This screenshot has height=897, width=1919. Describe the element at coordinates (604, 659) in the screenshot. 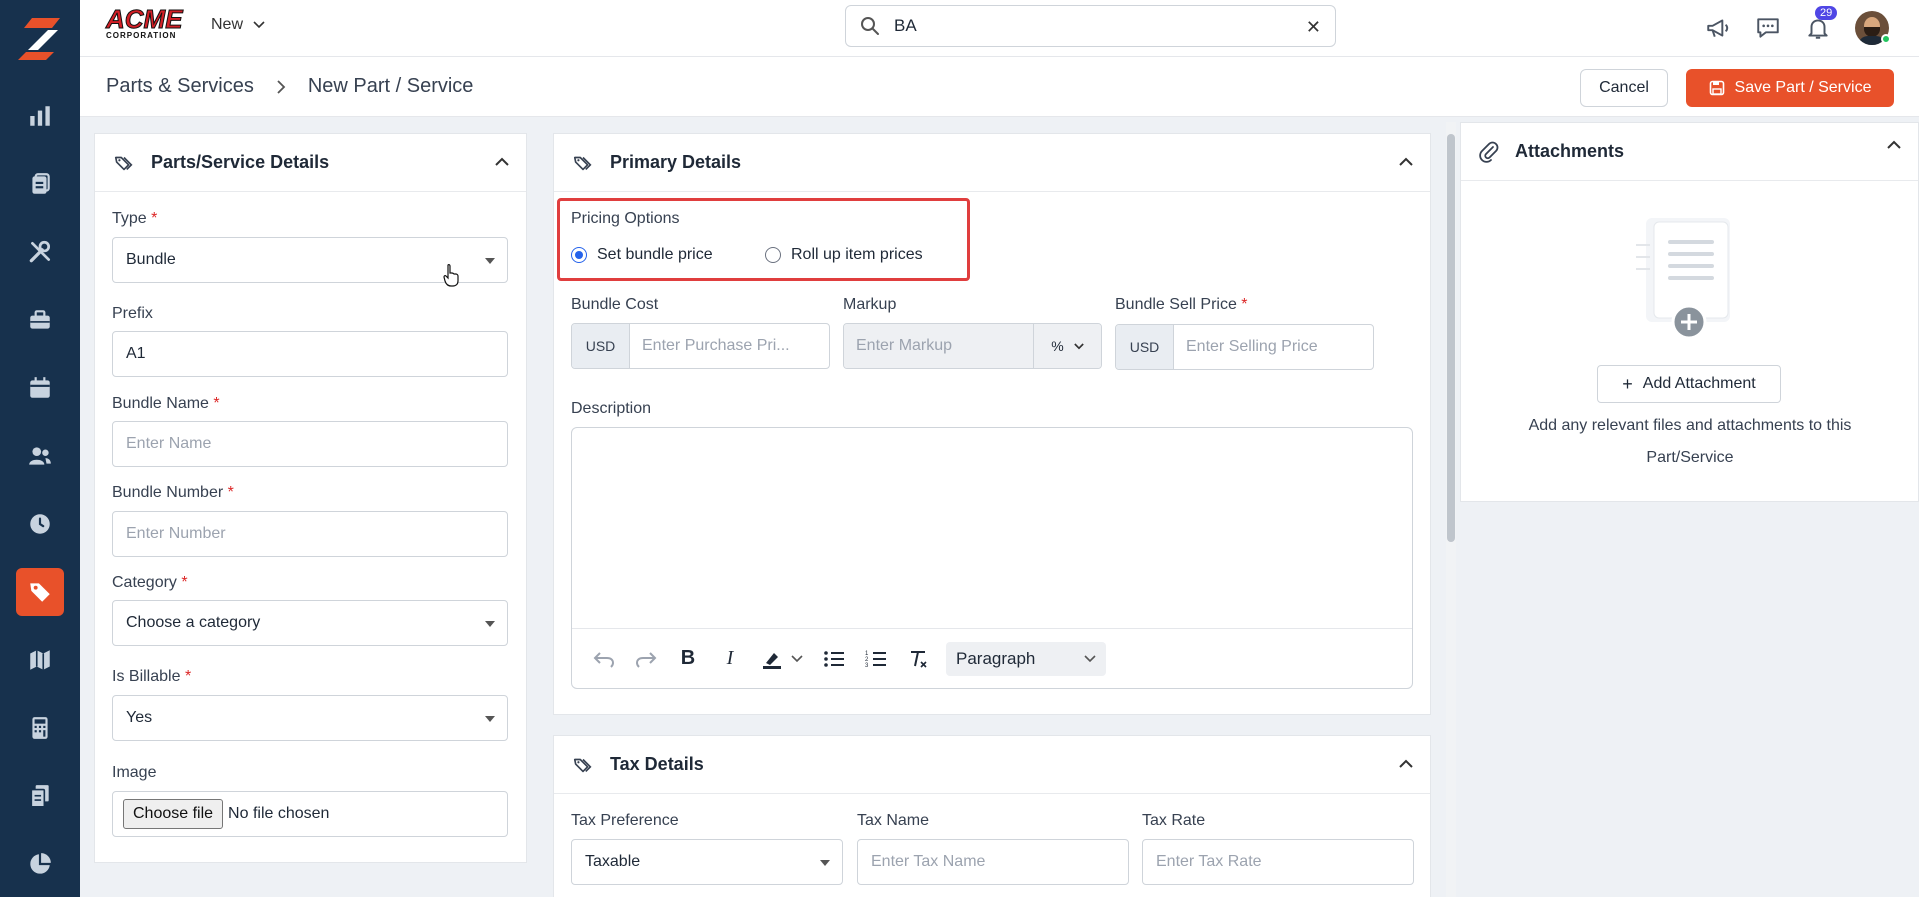

I see `undo-icon` at that location.